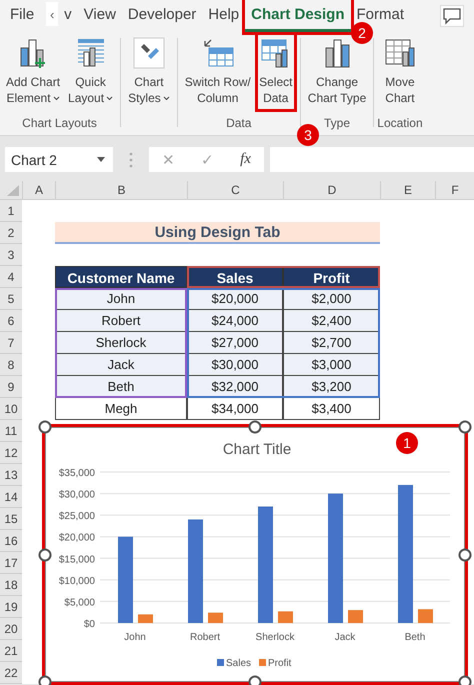 The image size is (474, 685). Describe the element at coordinates (100, 16) in the screenshot. I see `ribbon-tab: View` at that location.